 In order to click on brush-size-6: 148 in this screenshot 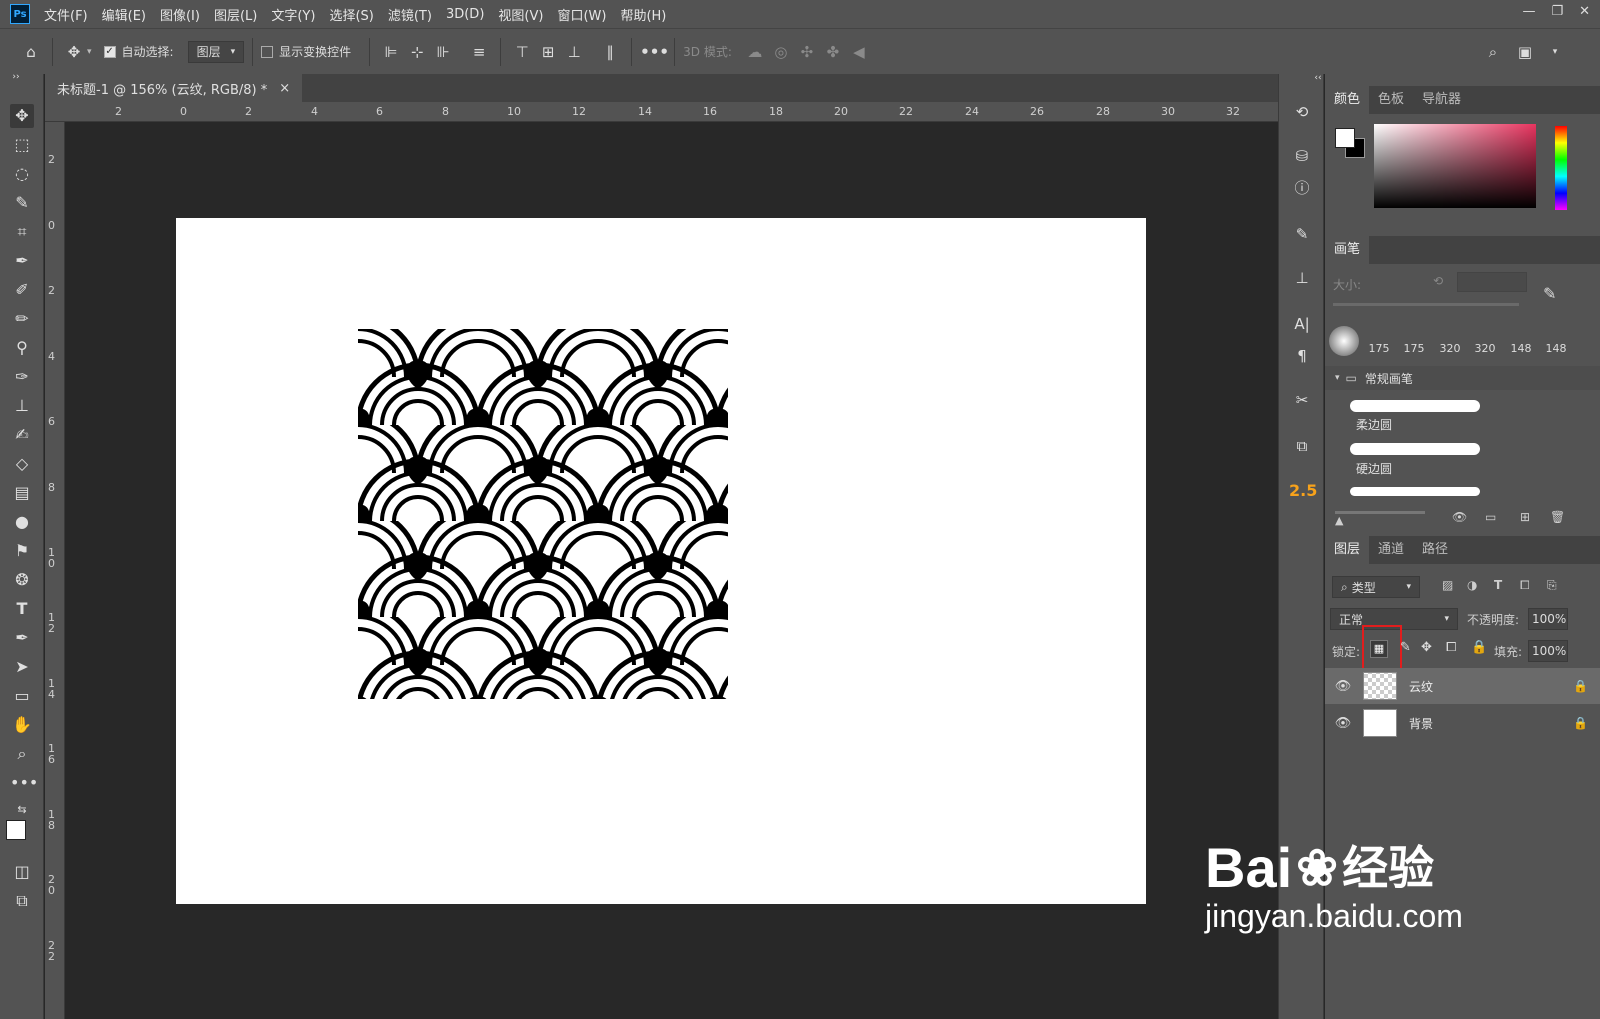, I will do `click(1556, 348)`.